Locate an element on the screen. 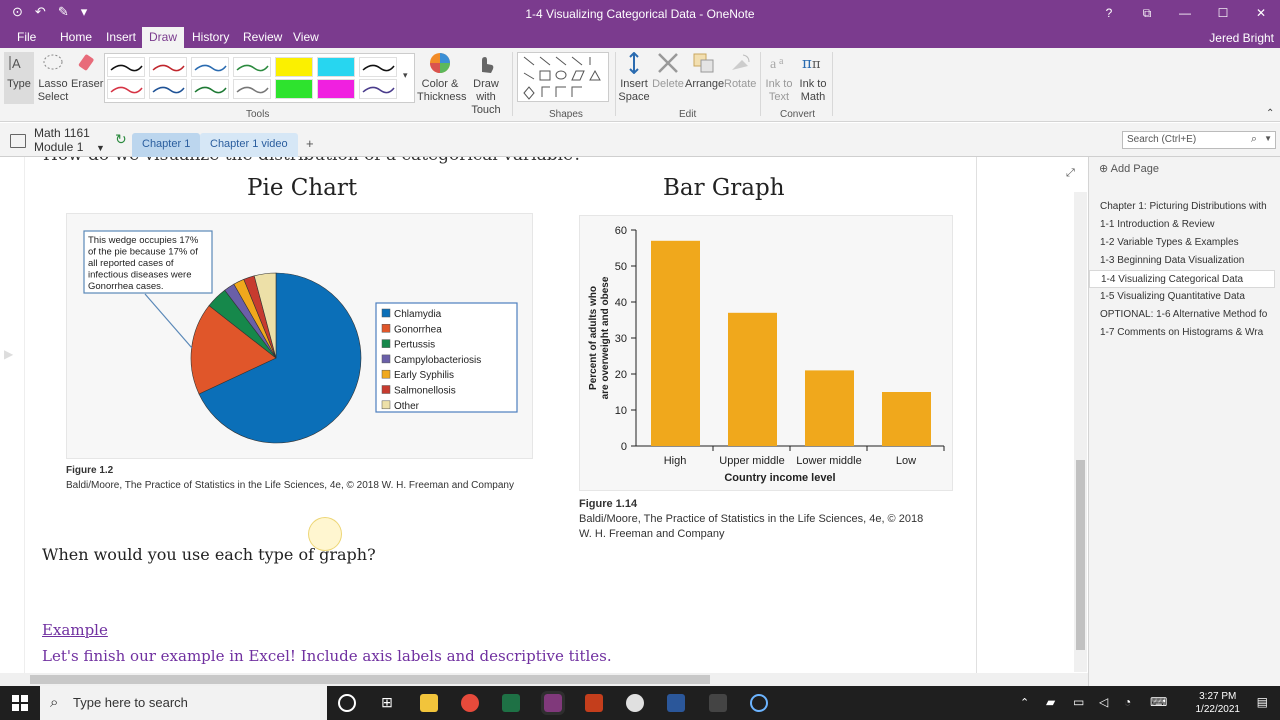 Image resolution: width=1280 pixels, height=720 pixels. add-page-button: ⊕ Add Page is located at coordinates (1129, 168).